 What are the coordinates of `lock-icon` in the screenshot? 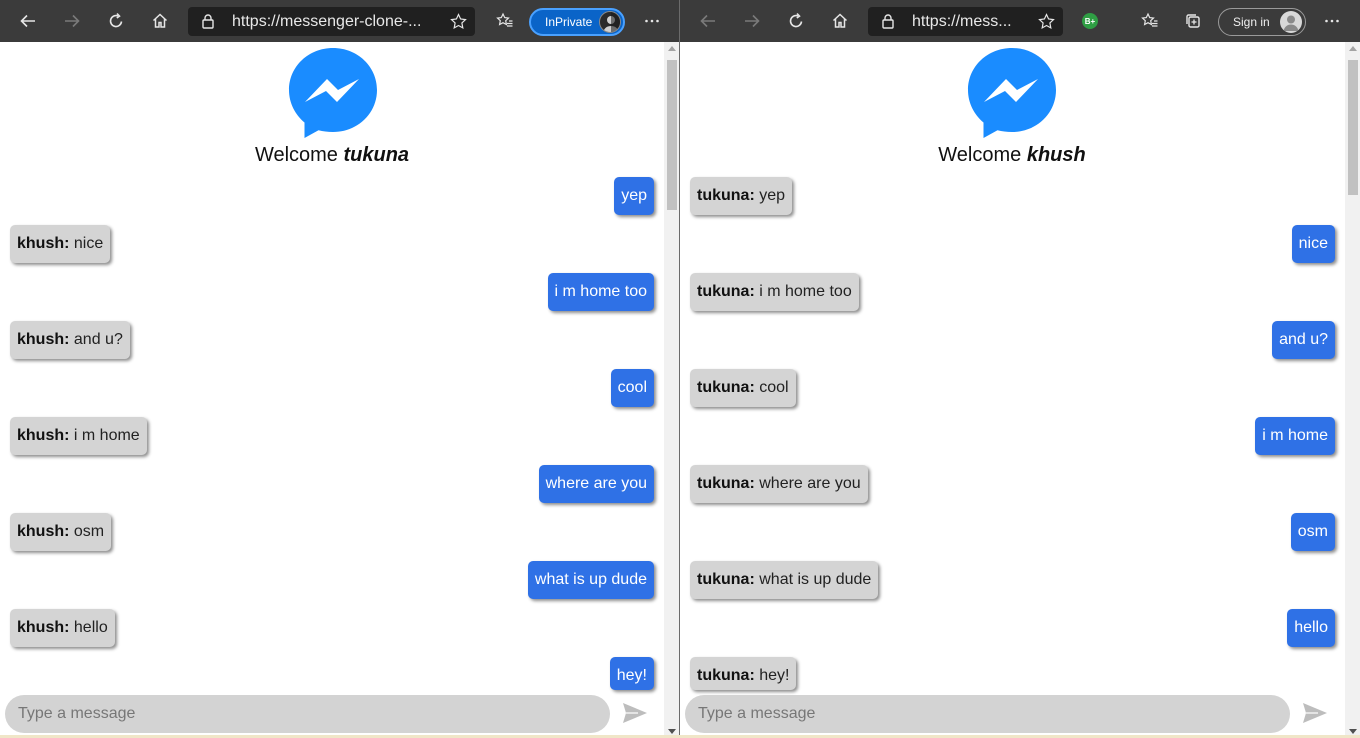 It's located at (208, 21).